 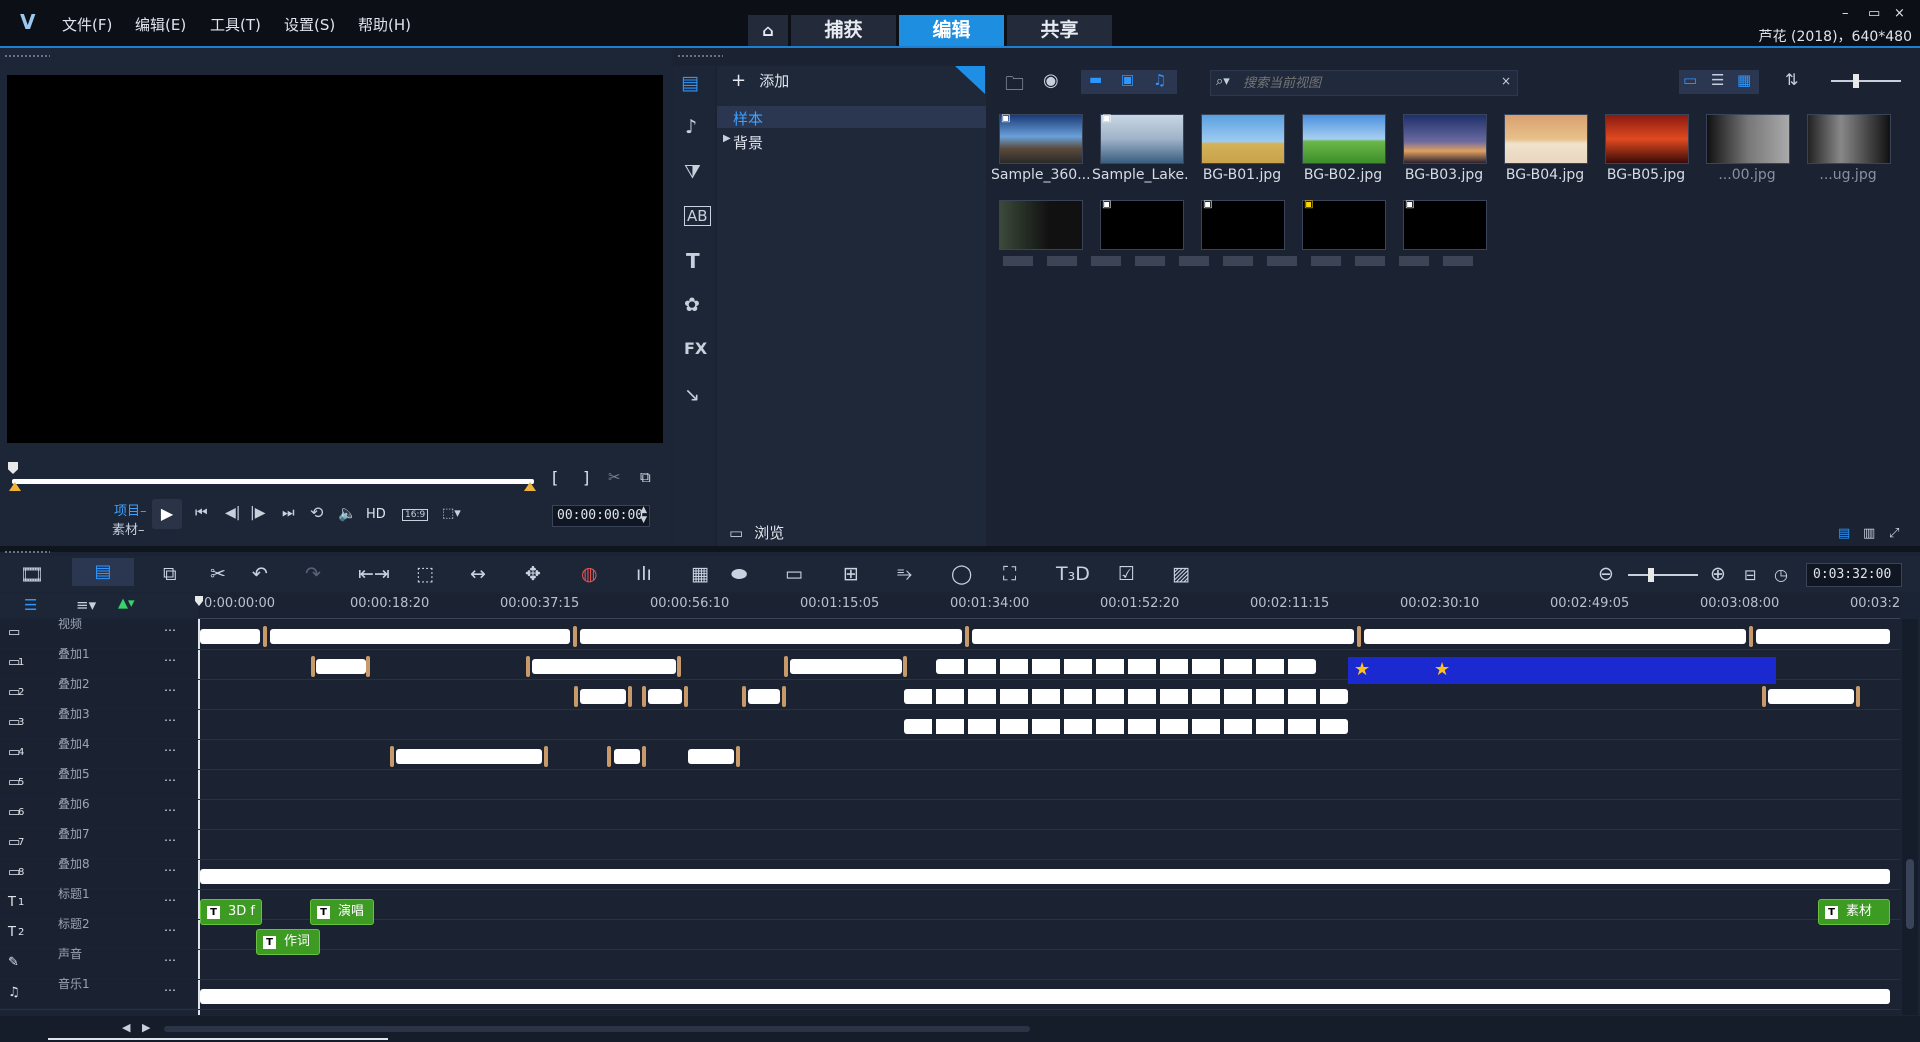 What do you see at coordinates (99, 722) in the screenshot?
I see `track-header: ▭ 3 叠加3 ⋯` at bounding box center [99, 722].